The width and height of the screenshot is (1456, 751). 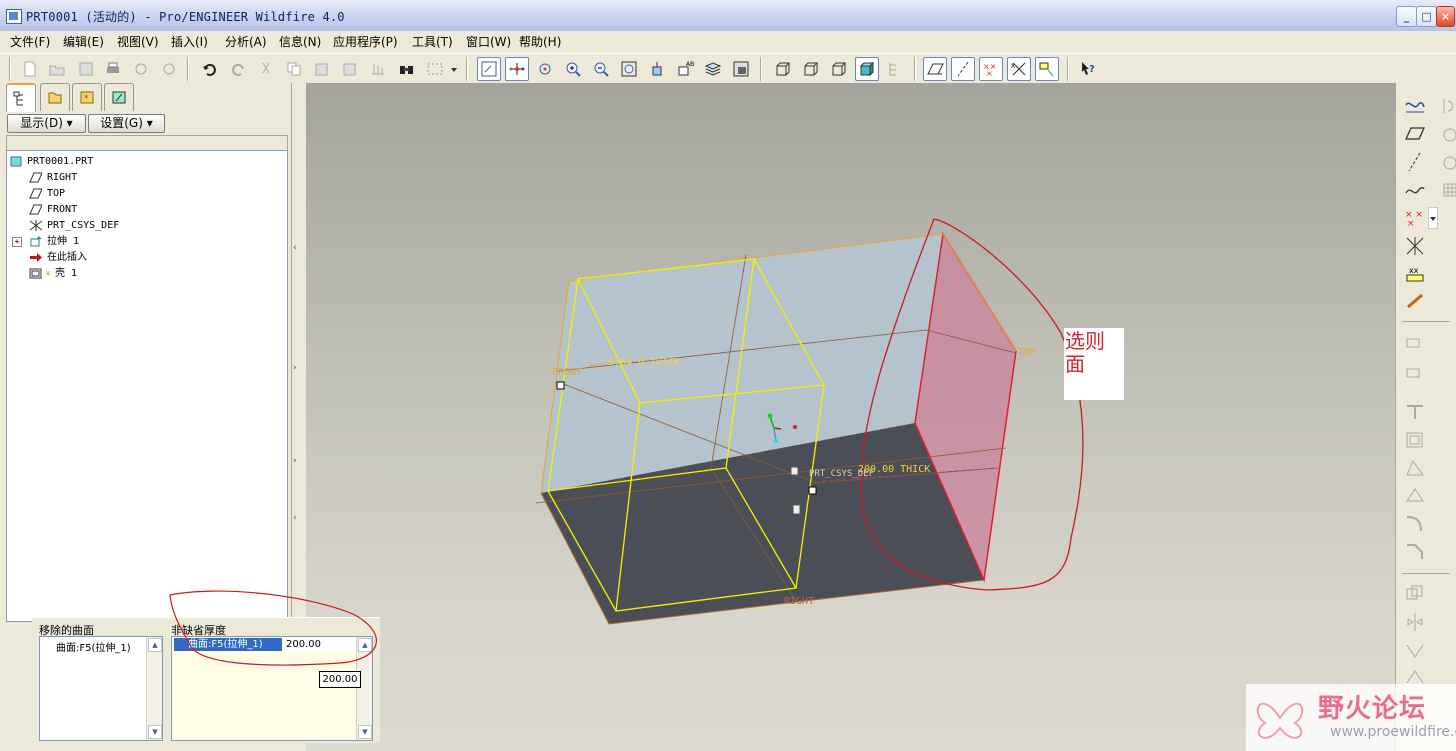 I want to click on datum-planes-toggle-icon, so click(x=935, y=69).